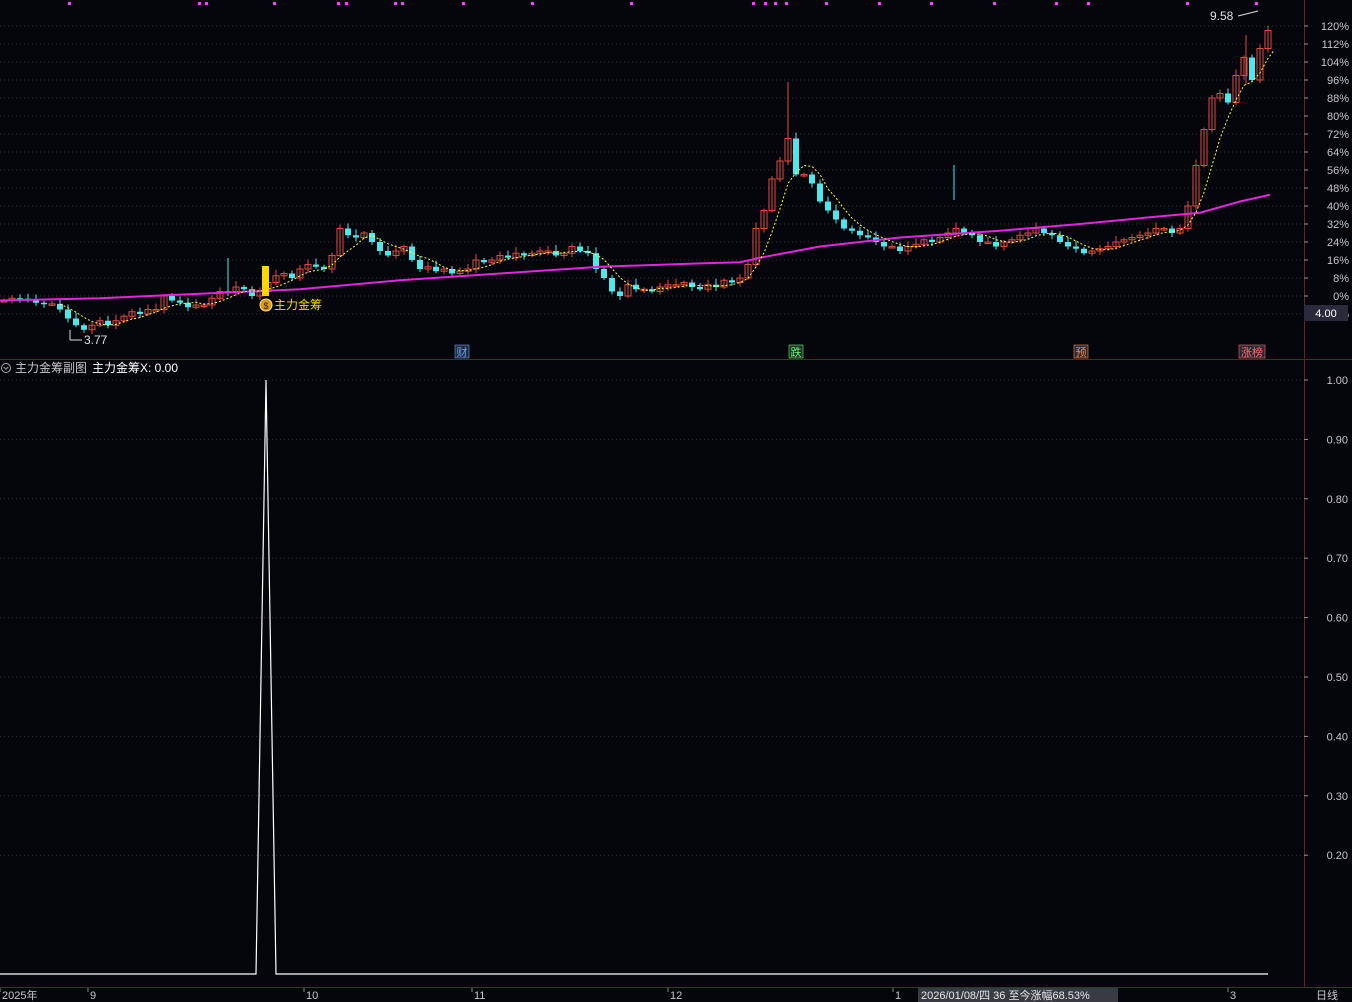  What do you see at coordinates (1233, 996) in the screenshot?
I see `date-label: 3` at bounding box center [1233, 996].